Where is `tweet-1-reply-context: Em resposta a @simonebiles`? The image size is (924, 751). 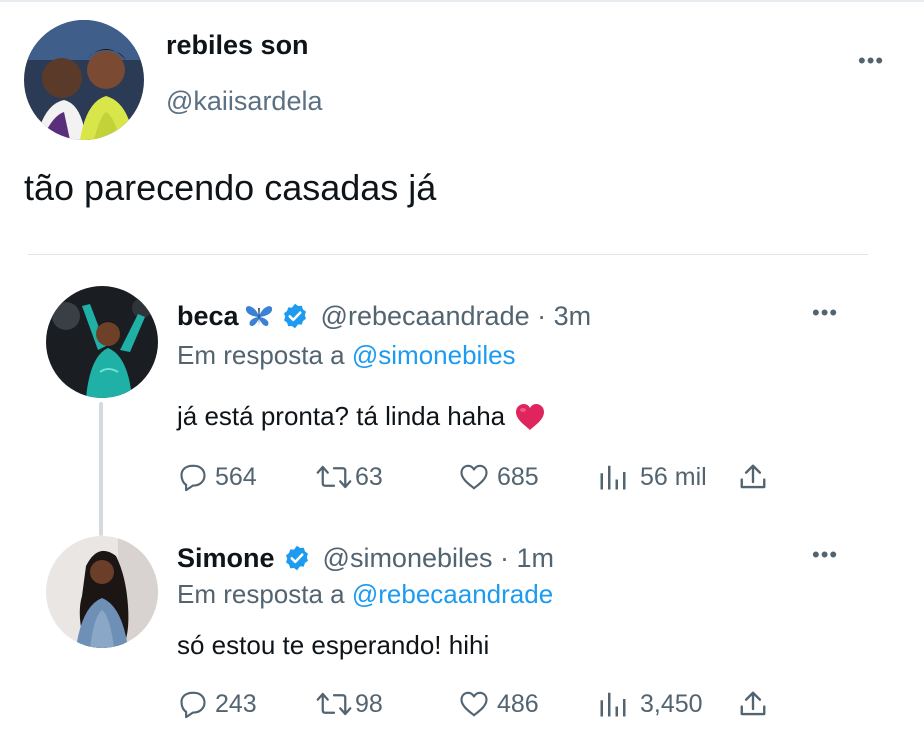 tweet-1-reply-context: Em resposta a @simonebiles is located at coordinates (346, 355).